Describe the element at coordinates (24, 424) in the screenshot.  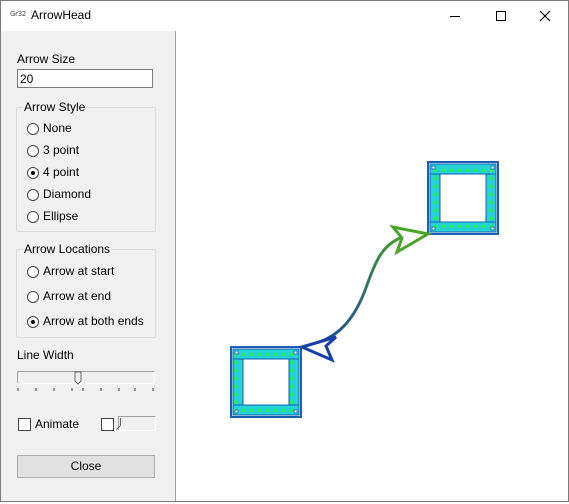
I see `animate-checkbox` at that location.